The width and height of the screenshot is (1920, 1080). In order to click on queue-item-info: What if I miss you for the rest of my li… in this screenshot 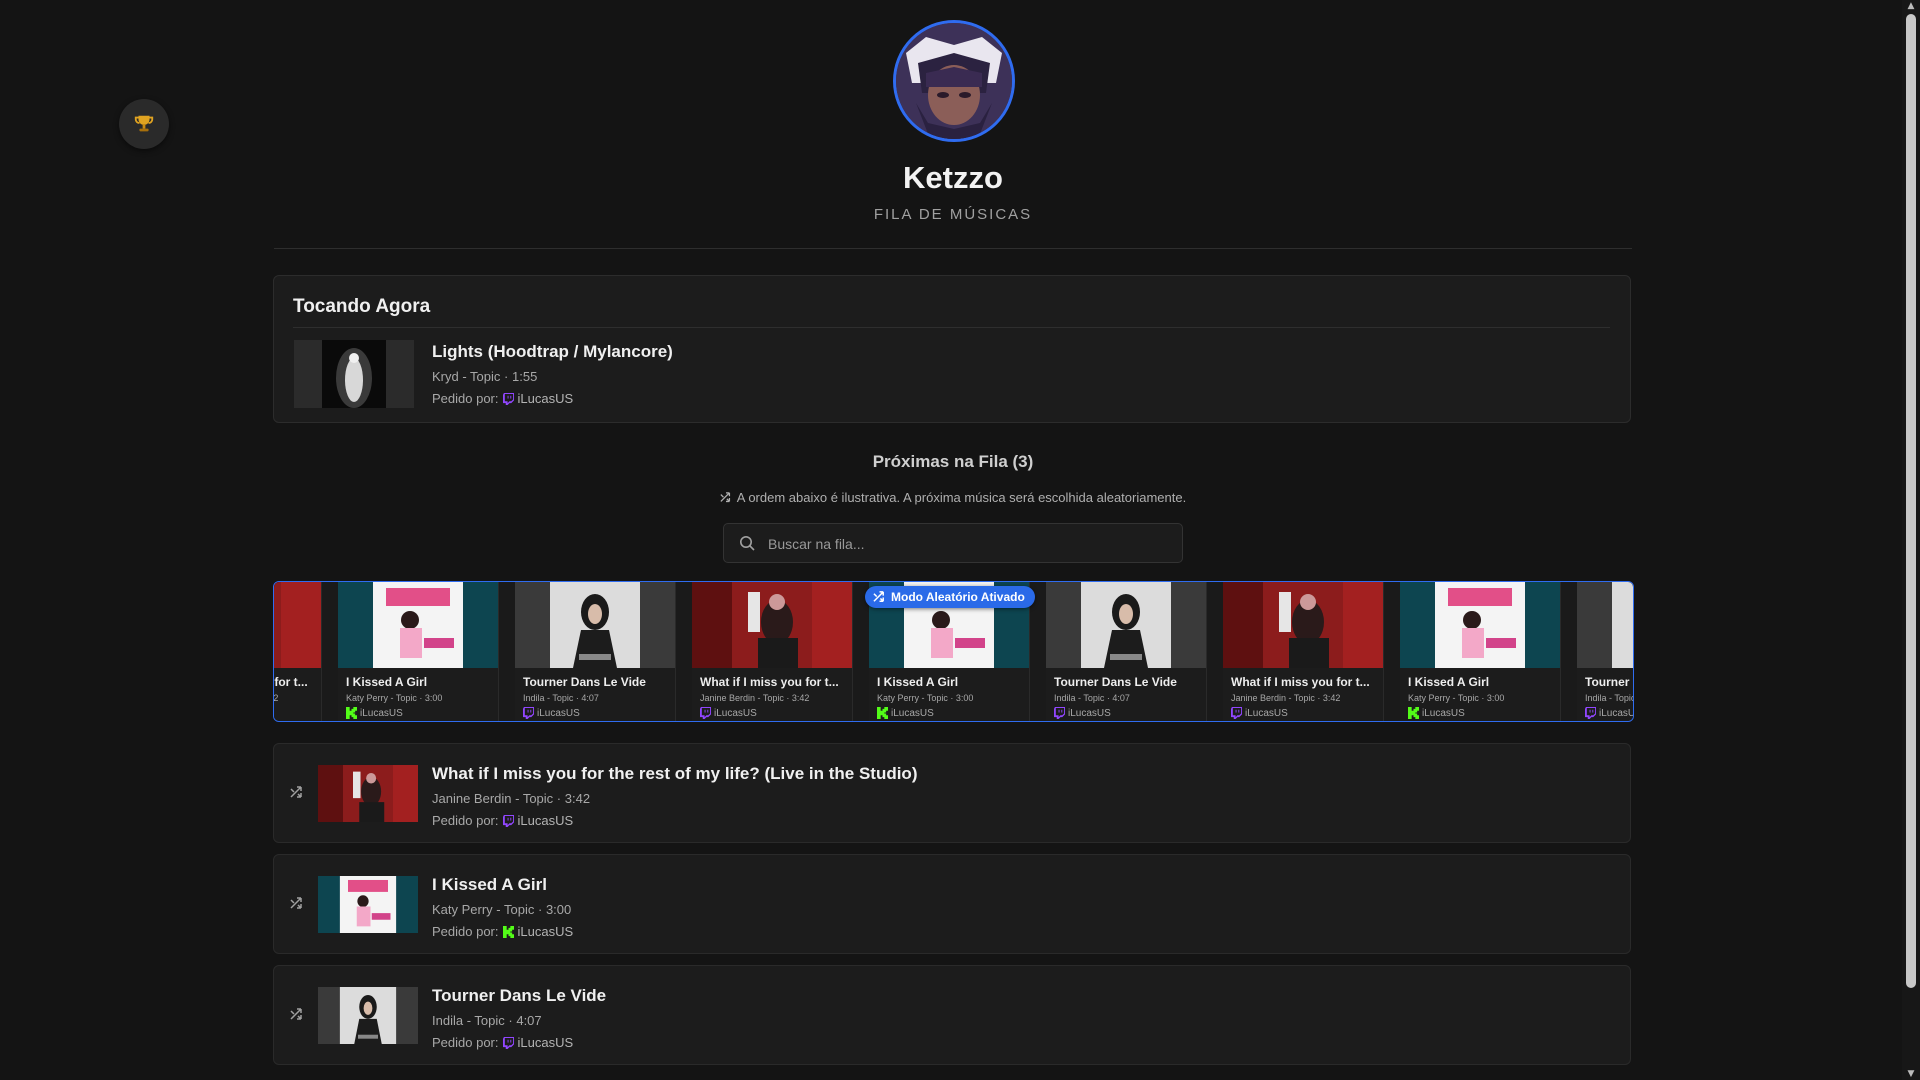, I will do `click(674, 796)`.